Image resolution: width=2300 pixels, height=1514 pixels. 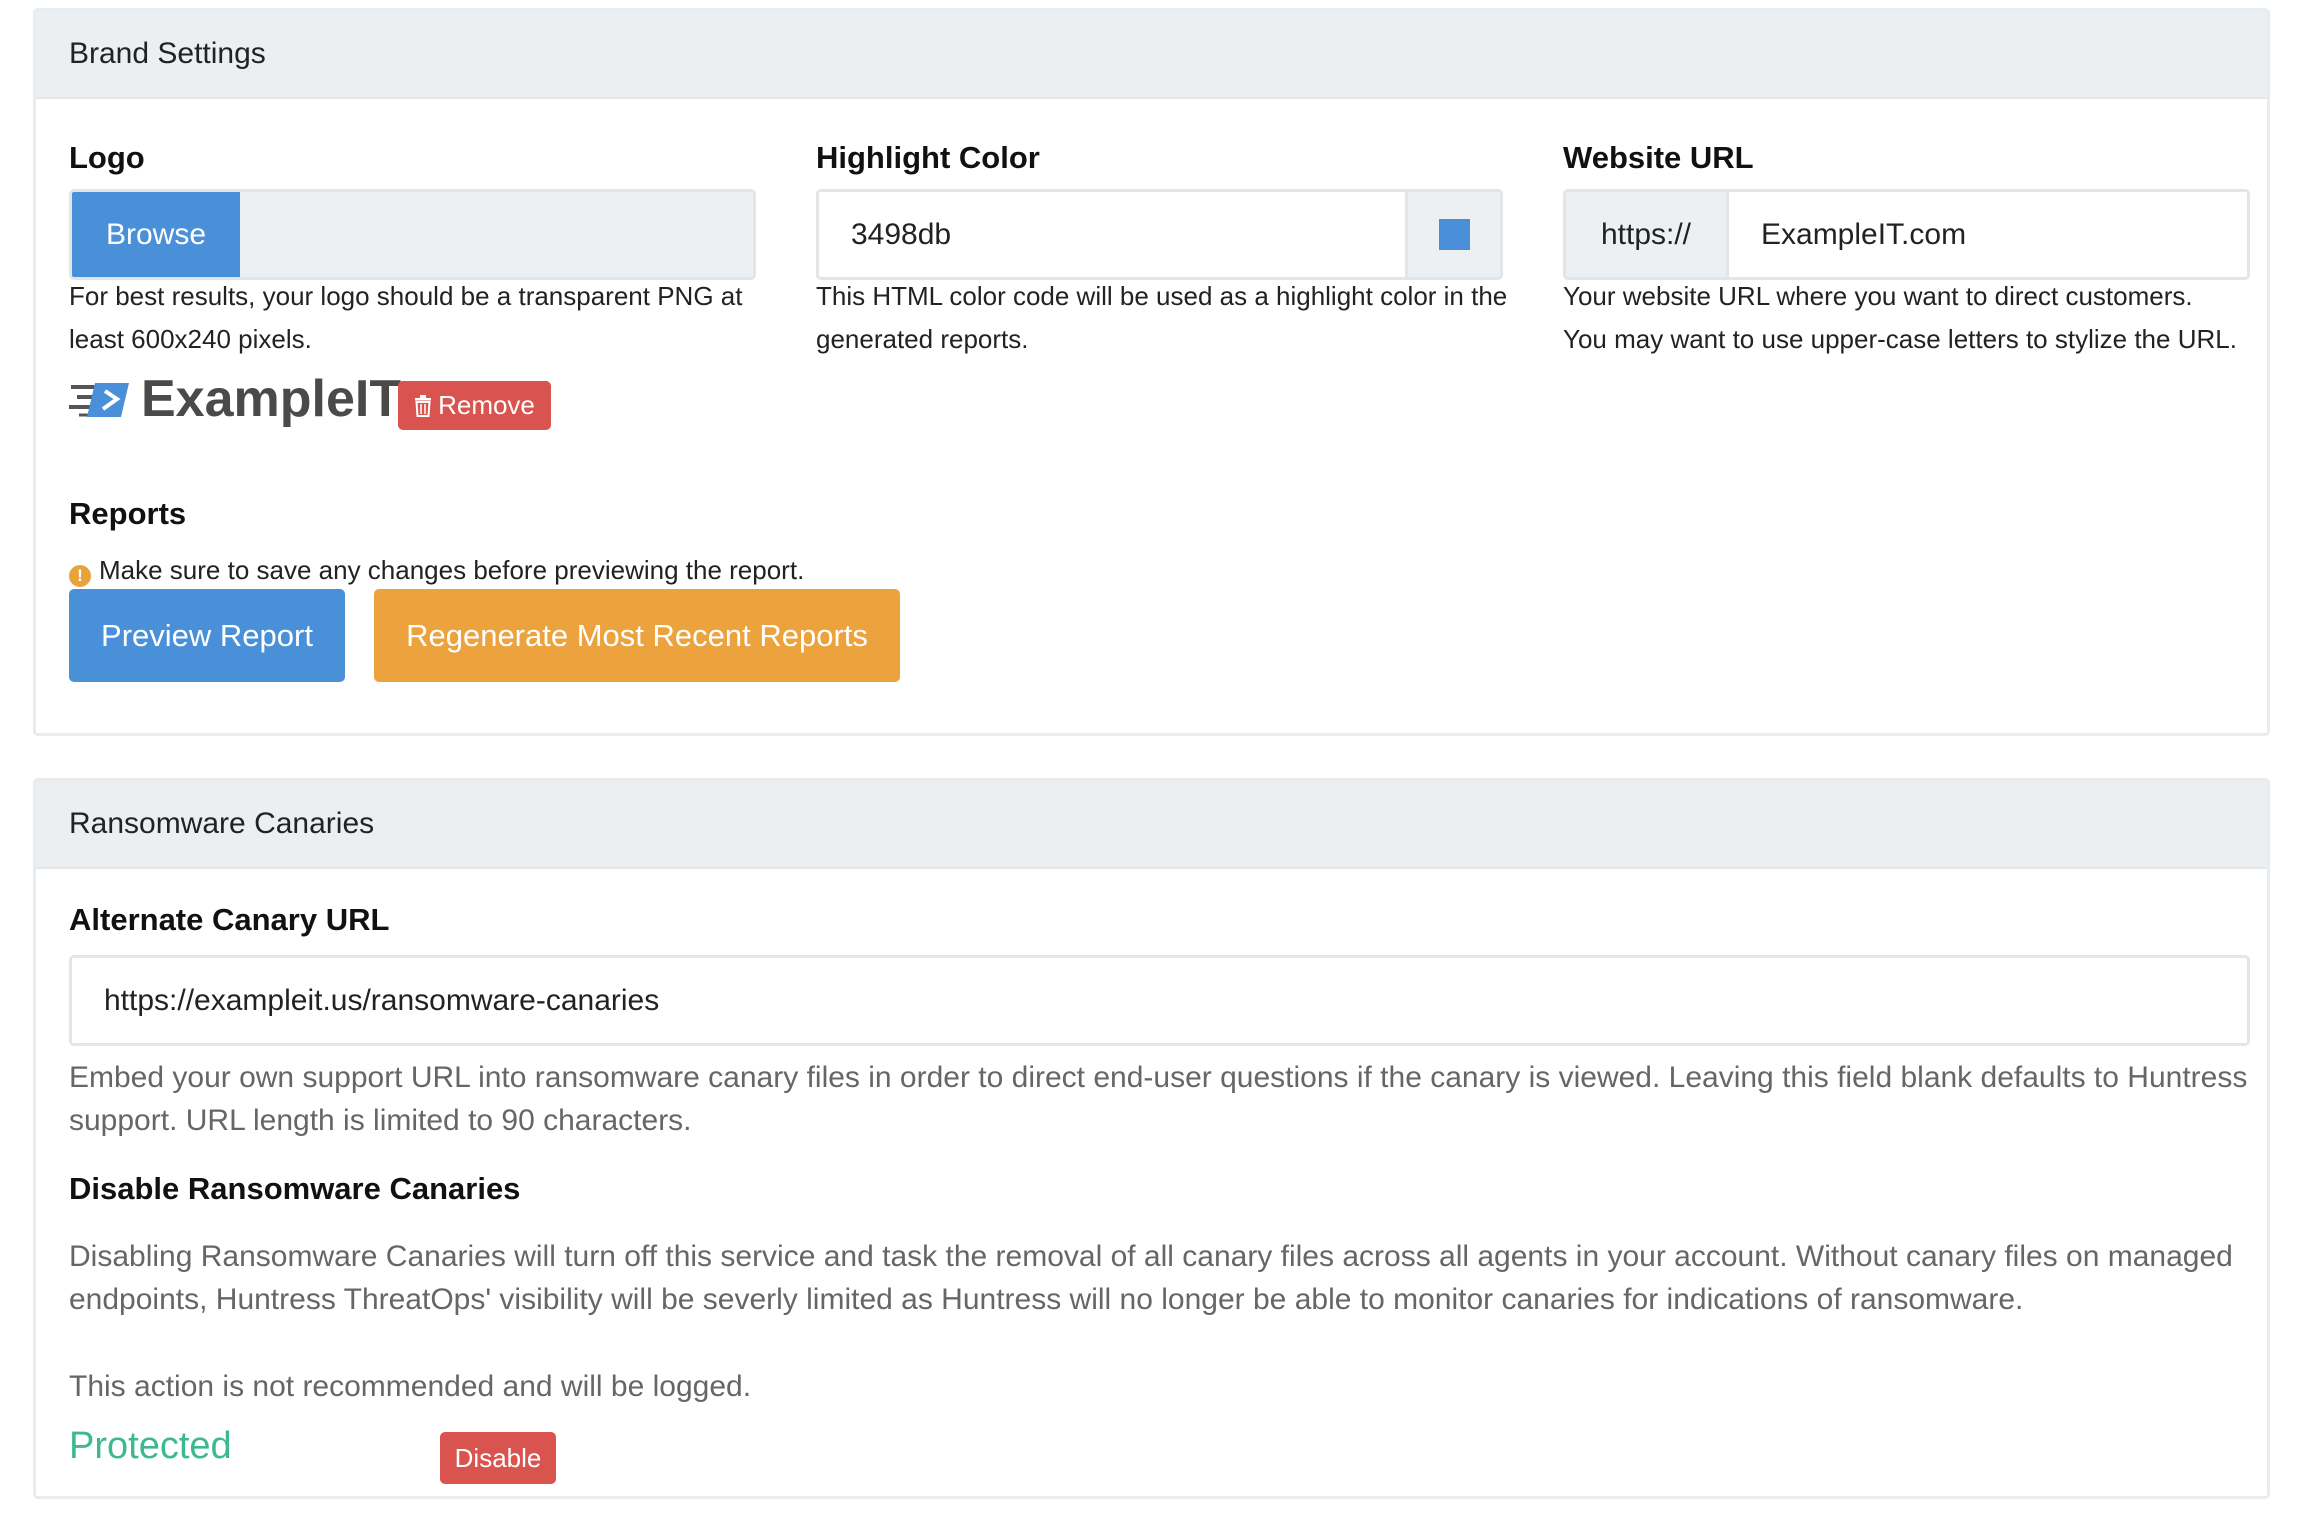 I want to click on website-url-label: Website URL, so click(x=1658, y=157).